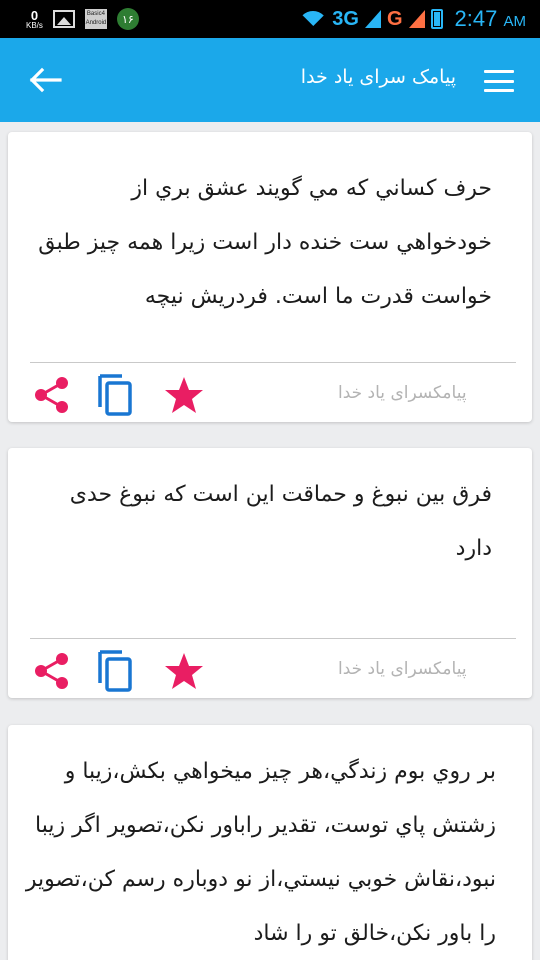 Image resolution: width=540 pixels, height=960 pixels. I want to click on data-rate-indicator: 0 KB/s, so click(34, 19).